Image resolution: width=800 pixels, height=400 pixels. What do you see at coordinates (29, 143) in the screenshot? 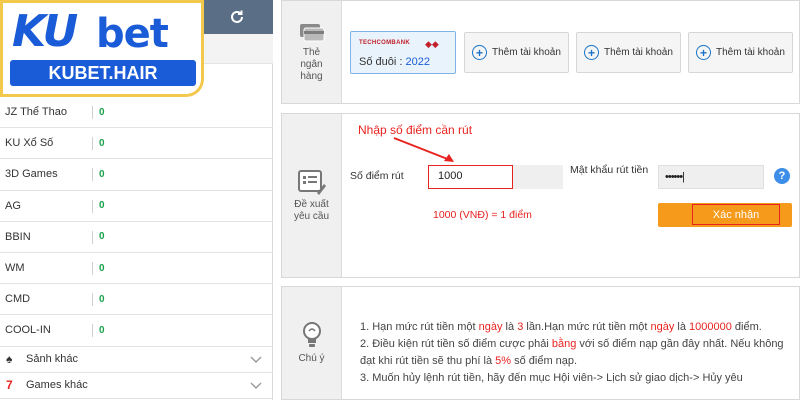
I see `game-name: KU Xổ Số` at bounding box center [29, 143].